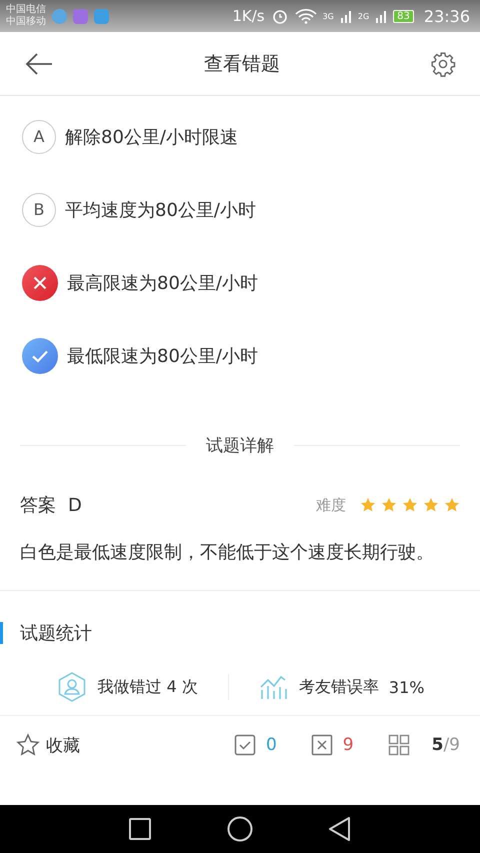 The image size is (480, 853). What do you see at coordinates (162, 356) in the screenshot?
I see `option-text: 最低限速为80公里/小时` at bounding box center [162, 356].